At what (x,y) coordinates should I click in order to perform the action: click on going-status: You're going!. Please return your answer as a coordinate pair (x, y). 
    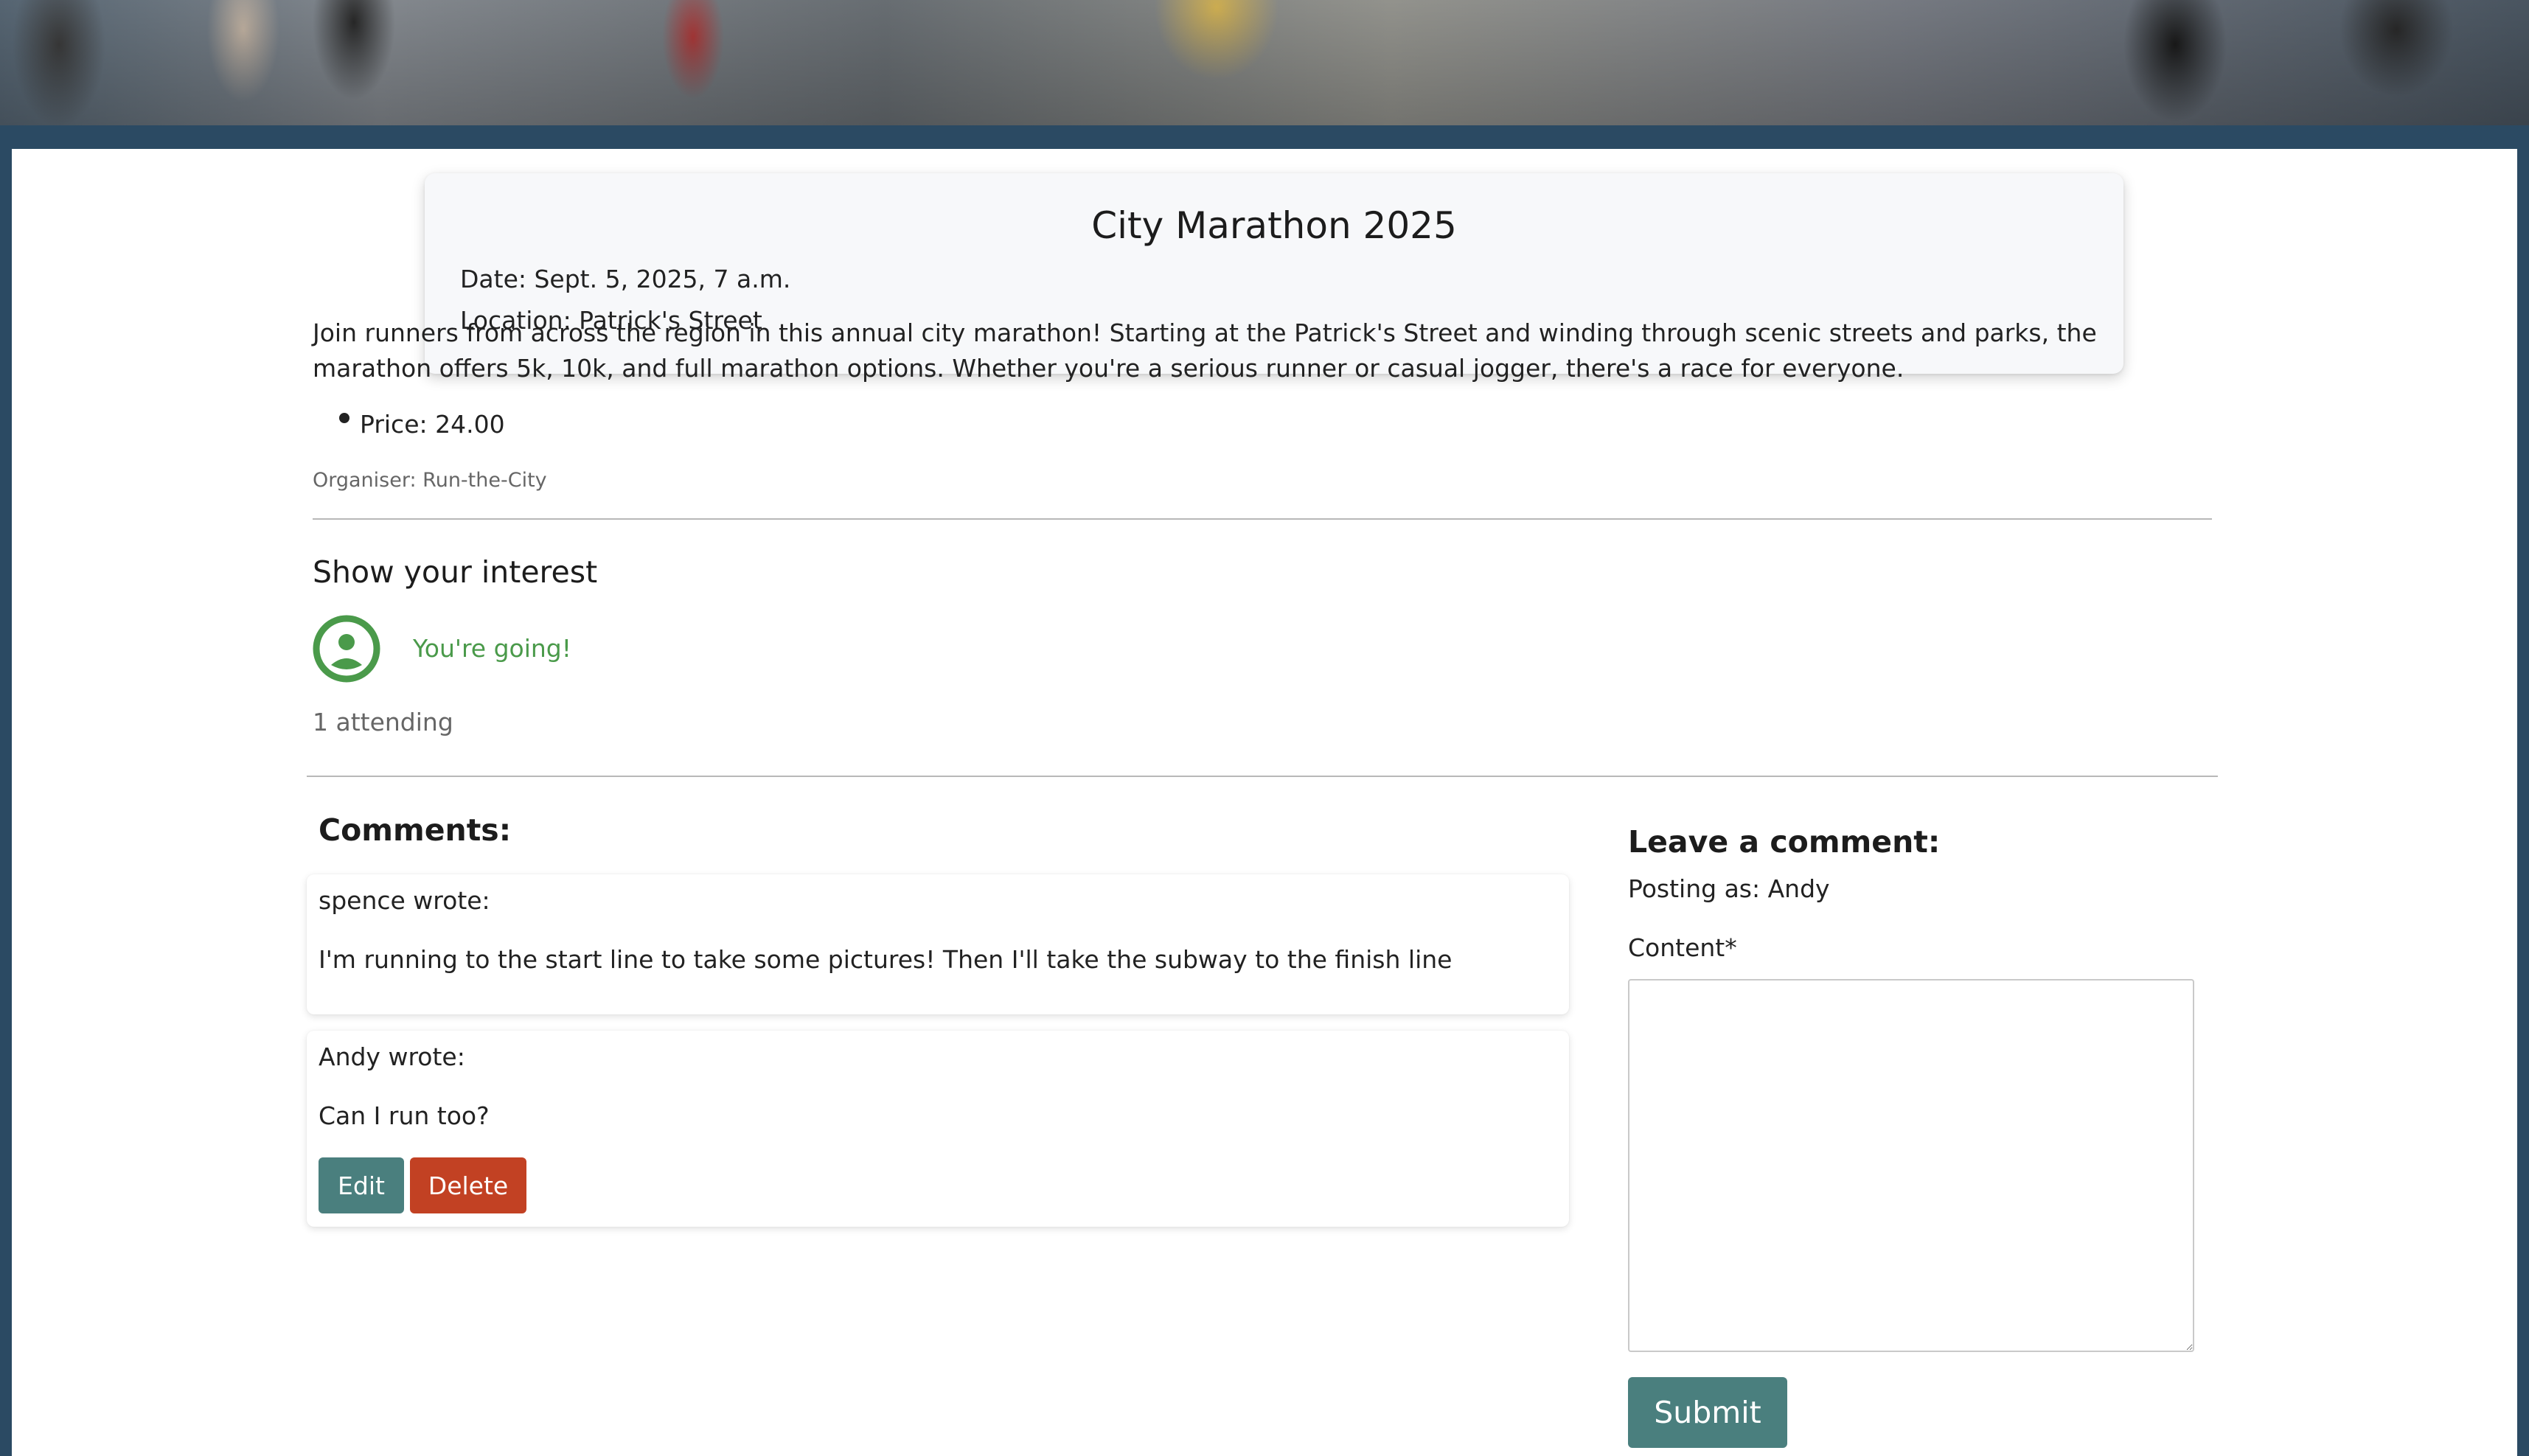
    Looking at the image, I should click on (492, 648).